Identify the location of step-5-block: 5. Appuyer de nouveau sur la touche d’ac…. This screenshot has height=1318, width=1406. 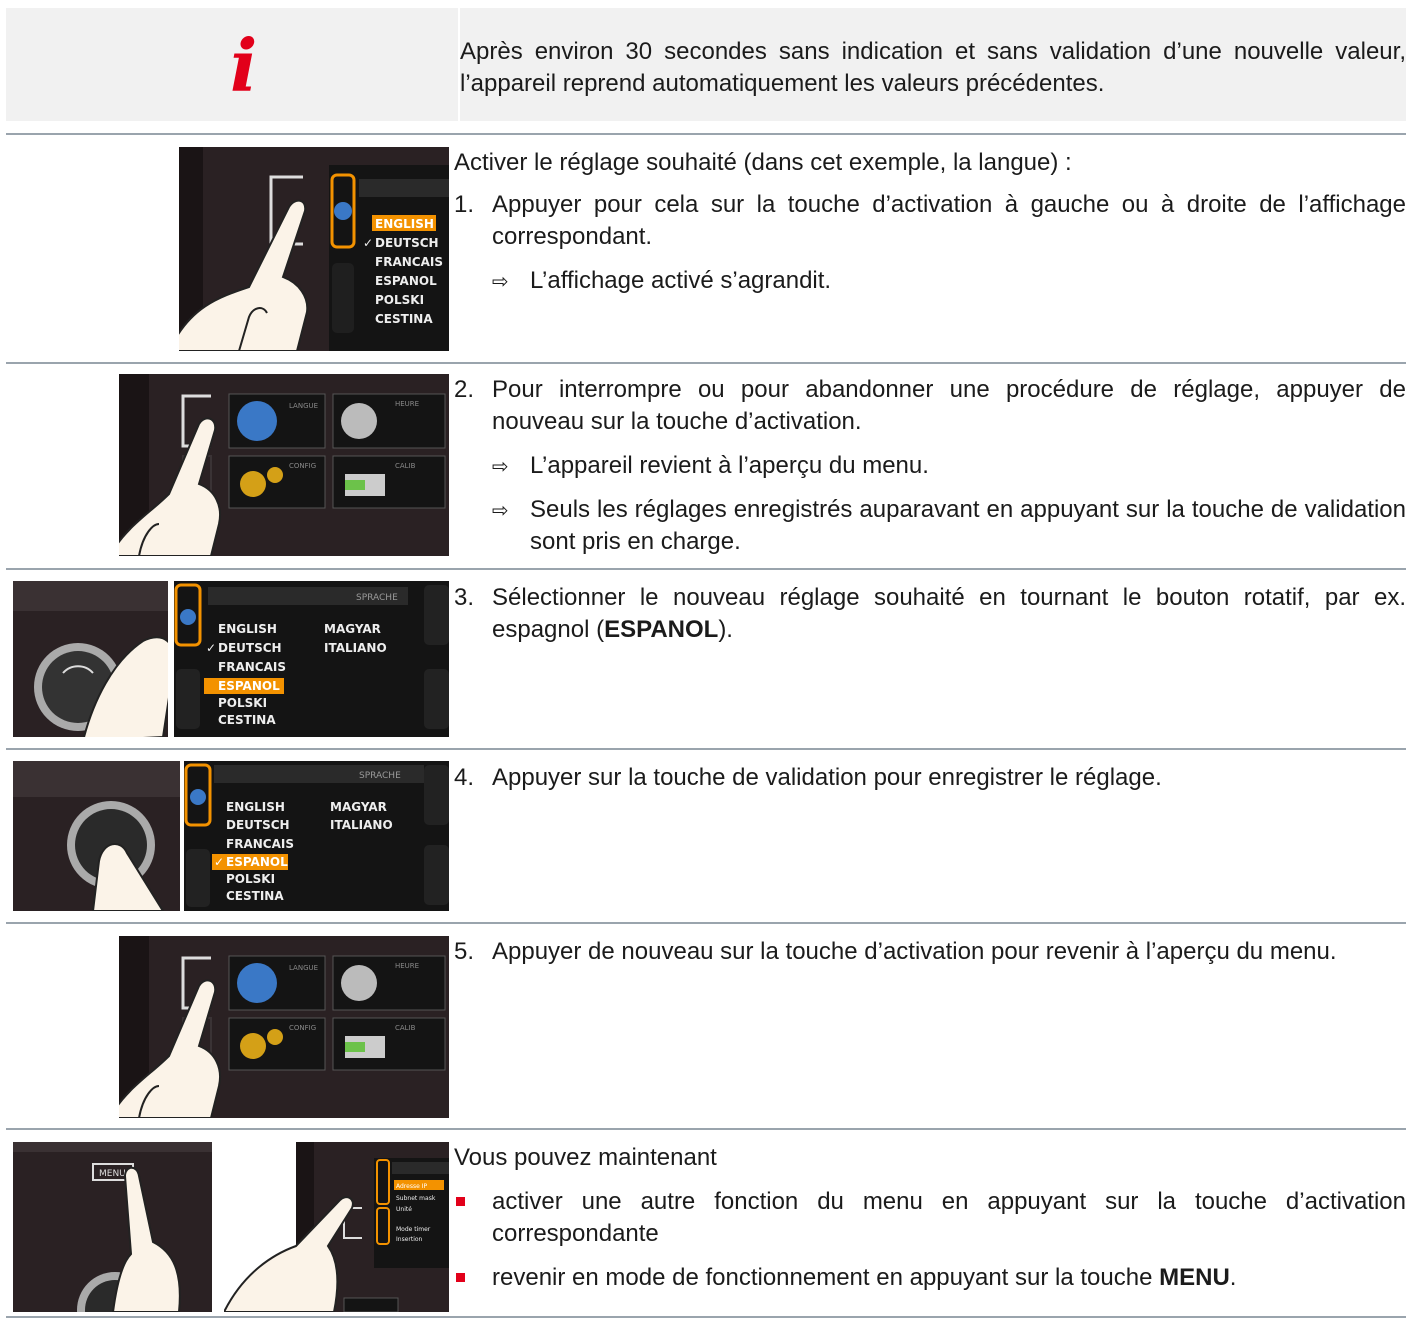
(930, 952).